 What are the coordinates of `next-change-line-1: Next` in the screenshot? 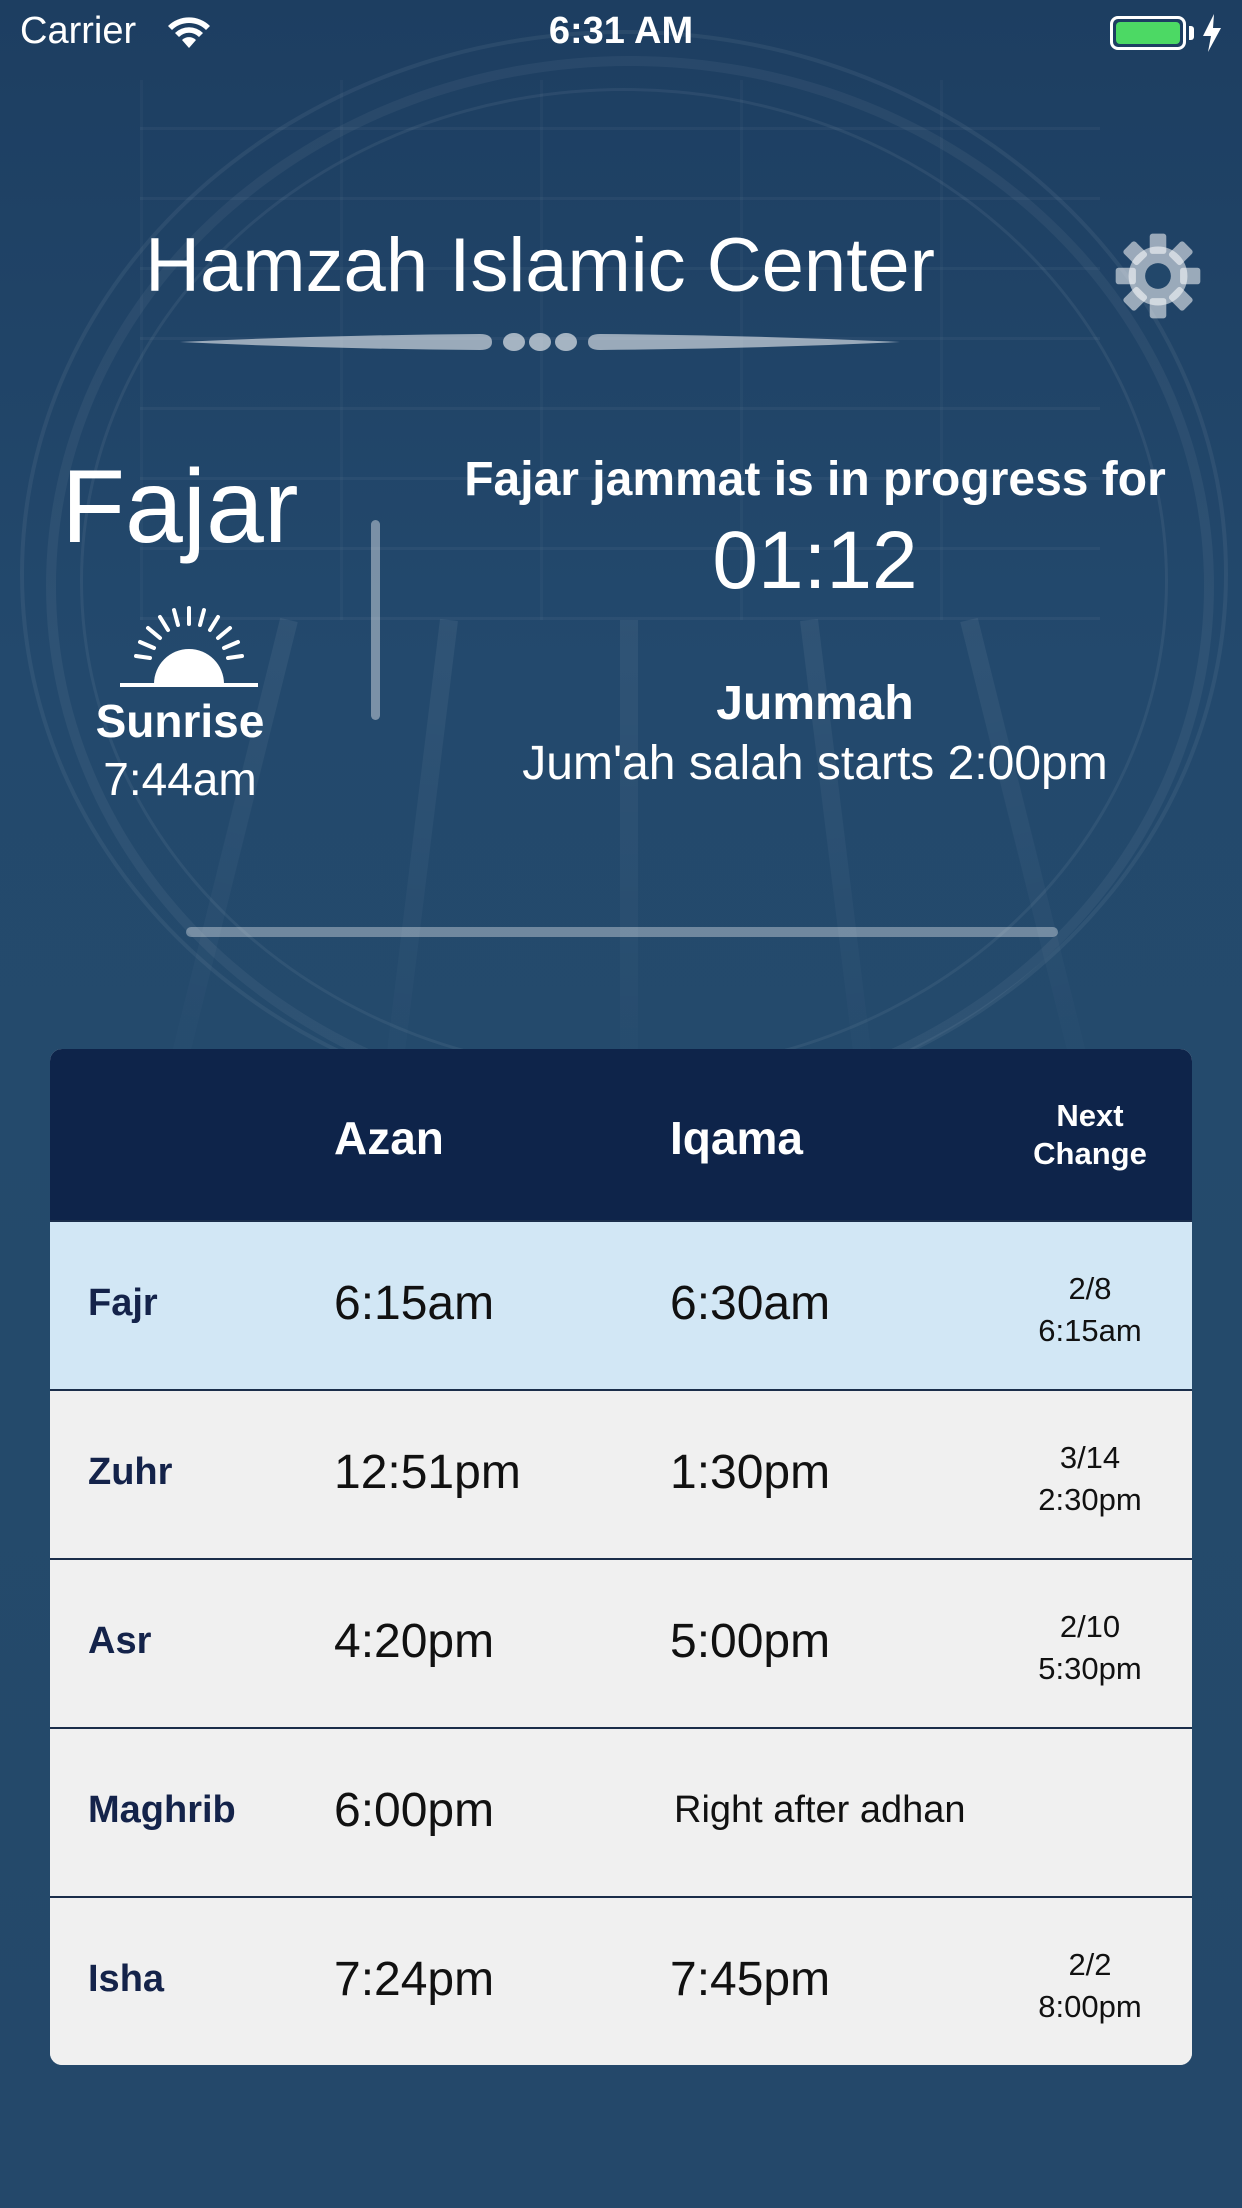 It's located at (1090, 1115).